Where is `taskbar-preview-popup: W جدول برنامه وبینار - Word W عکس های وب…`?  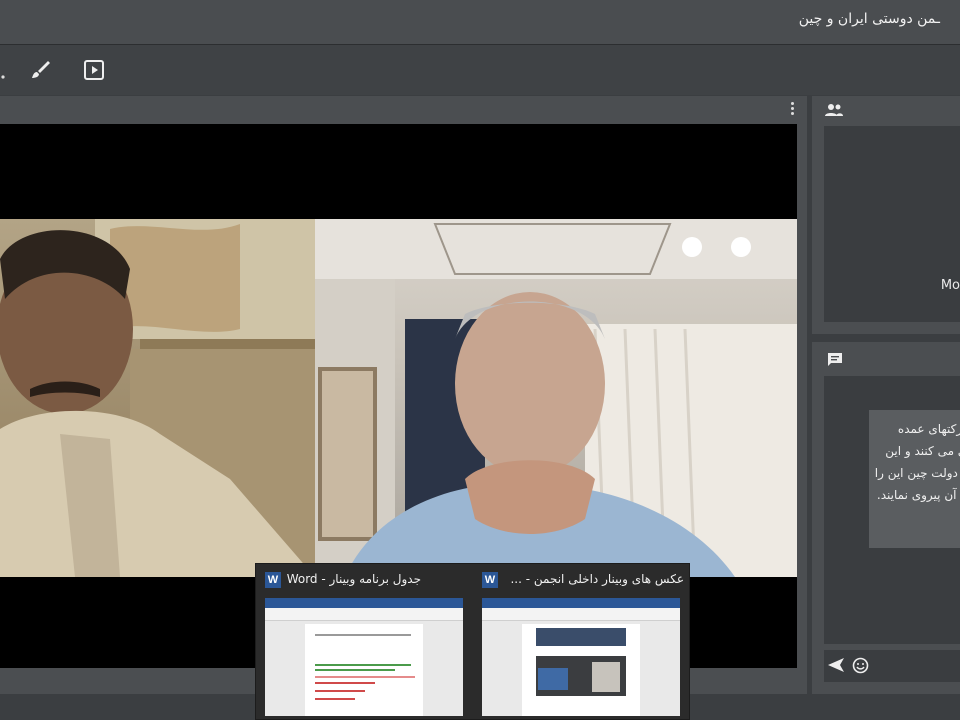
taskbar-preview-popup: W جدول برنامه وبینار - Word W عکس های وب… is located at coordinates (472, 641).